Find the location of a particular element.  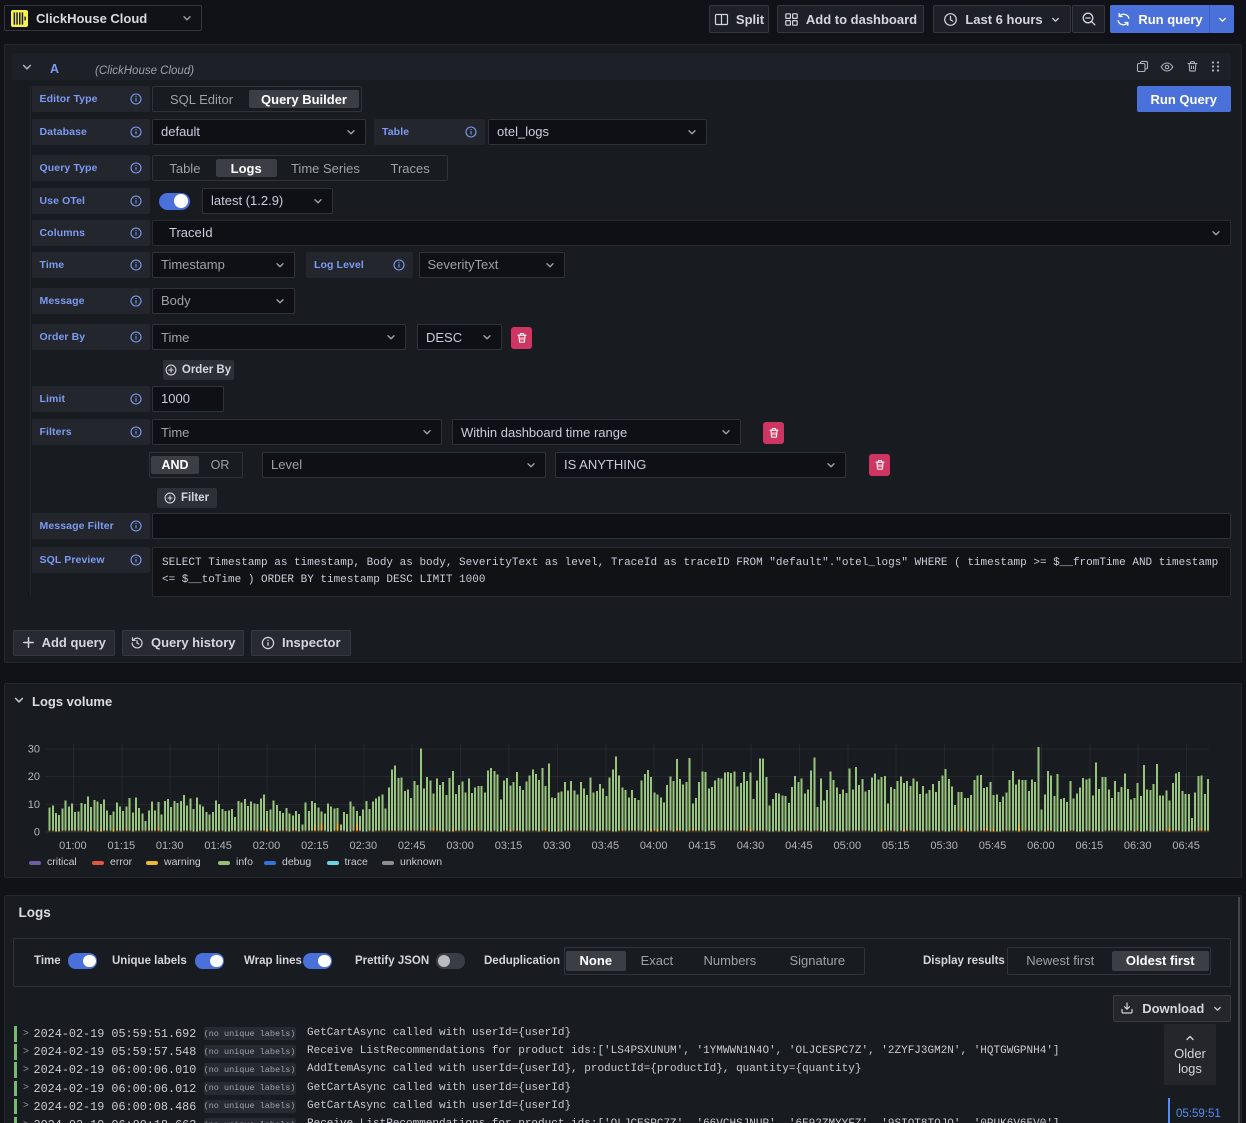

svg-text: 02:30 is located at coordinates (364, 846).